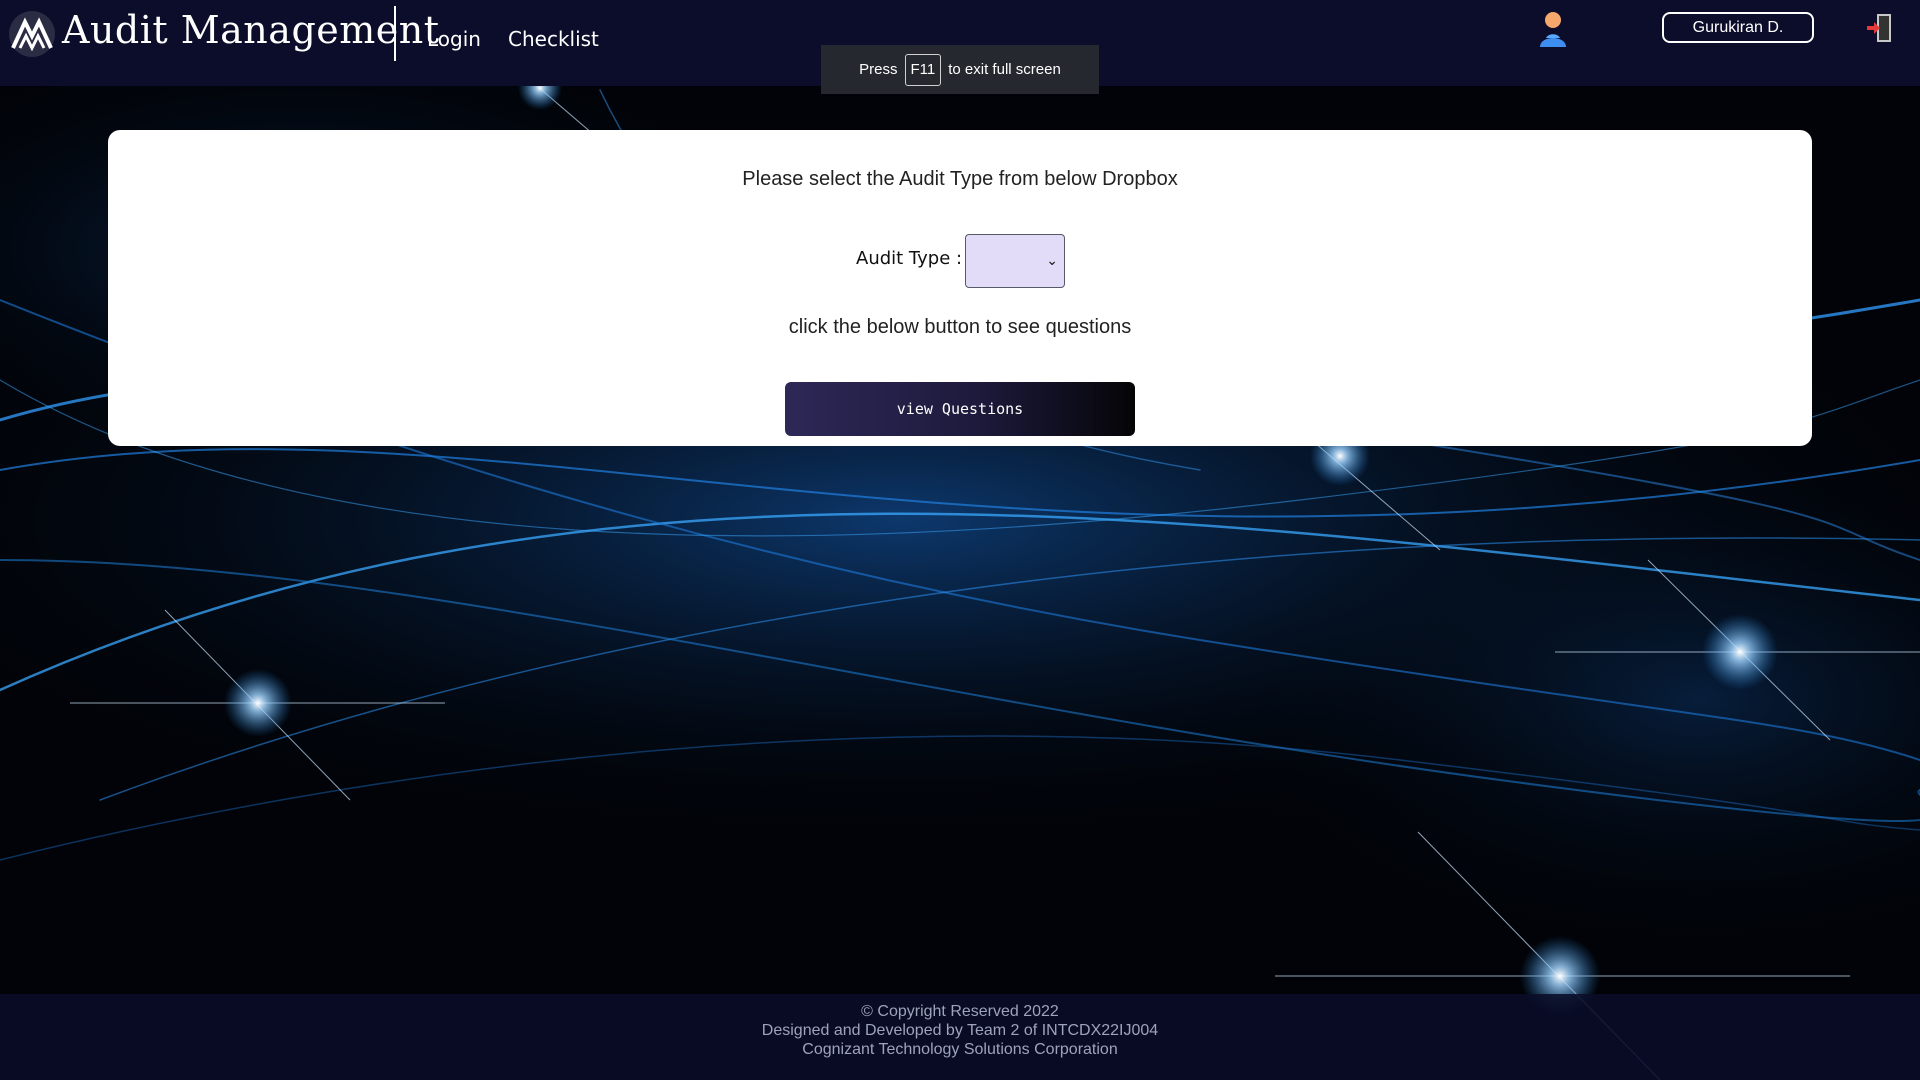 The image size is (1920, 1080). I want to click on audit-type-label: Audit Type :, so click(909, 258).